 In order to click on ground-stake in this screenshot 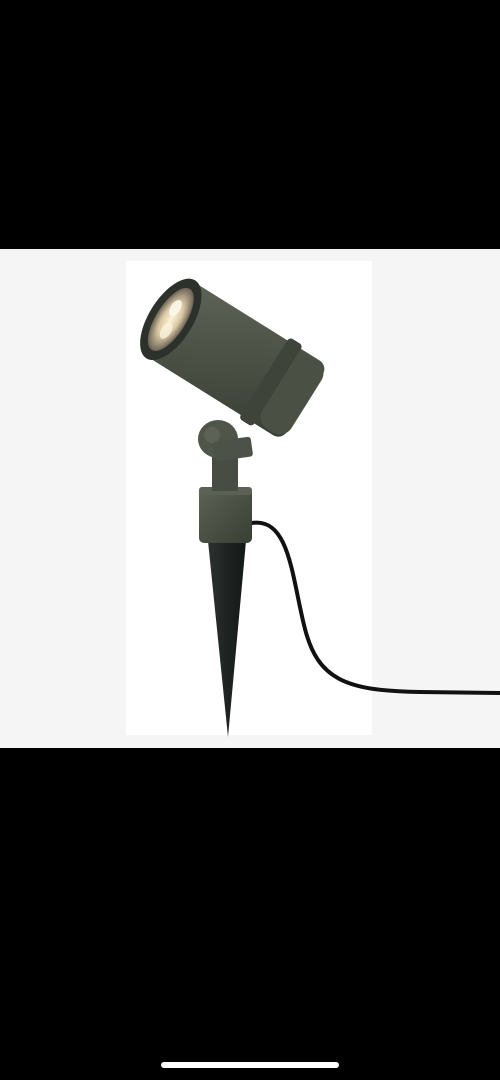, I will do `click(227, 639)`.